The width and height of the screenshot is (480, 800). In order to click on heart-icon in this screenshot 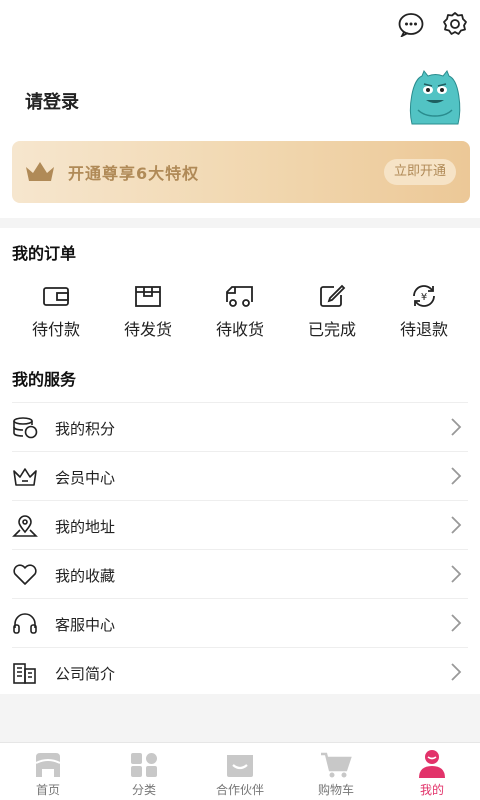, I will do `click(25, 575)`.